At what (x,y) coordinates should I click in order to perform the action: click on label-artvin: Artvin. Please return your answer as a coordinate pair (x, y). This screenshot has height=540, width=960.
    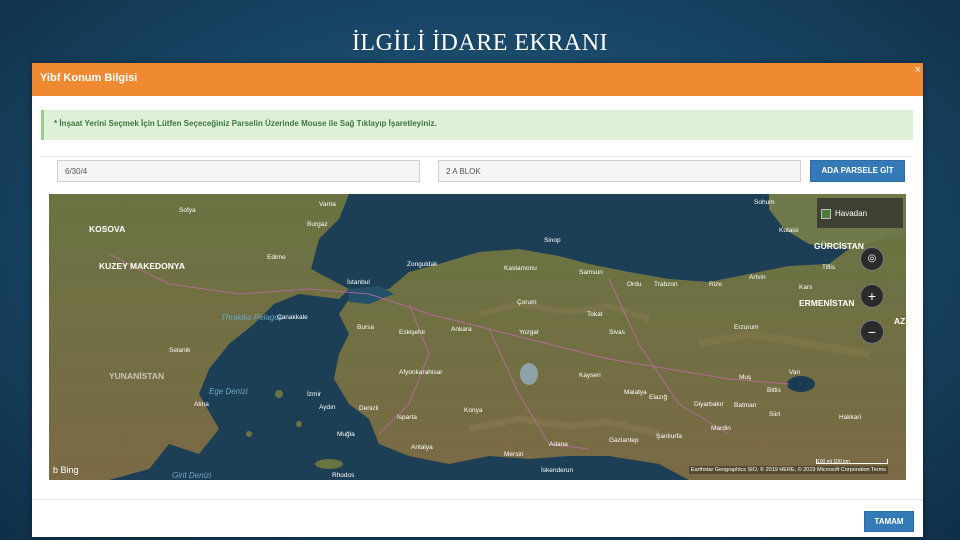
    Looking at the image, I should click on (757, 277).